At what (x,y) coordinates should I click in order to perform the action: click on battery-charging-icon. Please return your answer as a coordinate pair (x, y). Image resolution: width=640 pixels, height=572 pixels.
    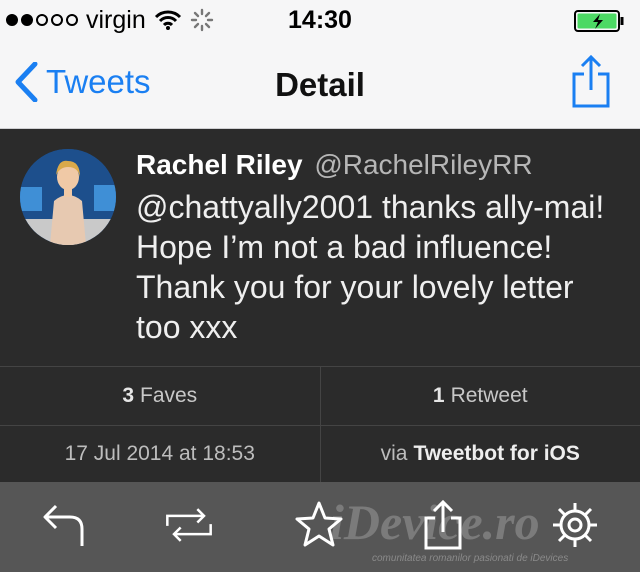
    Looking at the image, I should click on (599, 21).